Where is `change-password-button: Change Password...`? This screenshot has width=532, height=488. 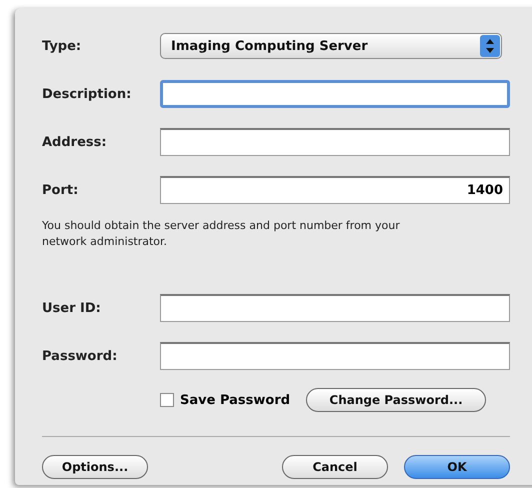
change-password-button: Change Password... is located at coordinates (396, 400).